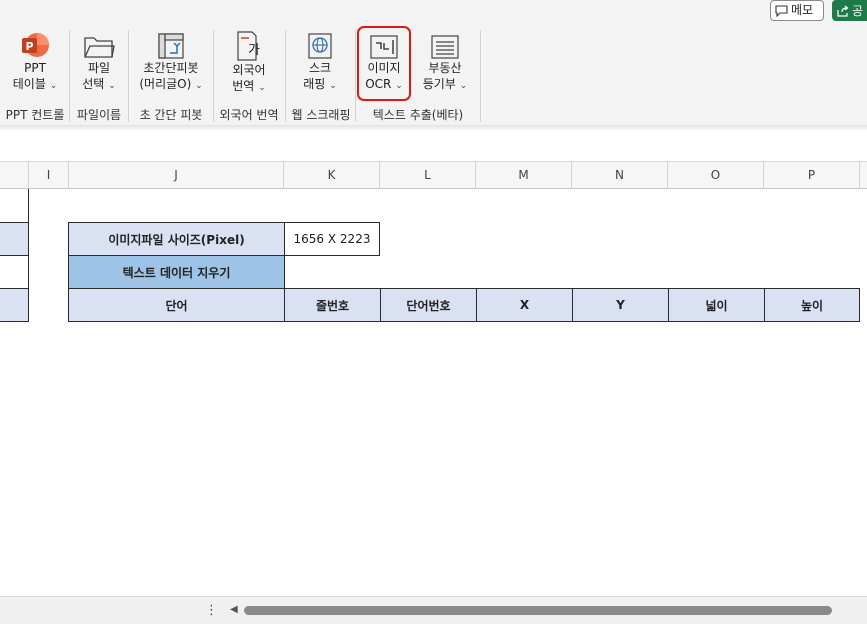  I want to click on formula-bar, so click(433, 146).